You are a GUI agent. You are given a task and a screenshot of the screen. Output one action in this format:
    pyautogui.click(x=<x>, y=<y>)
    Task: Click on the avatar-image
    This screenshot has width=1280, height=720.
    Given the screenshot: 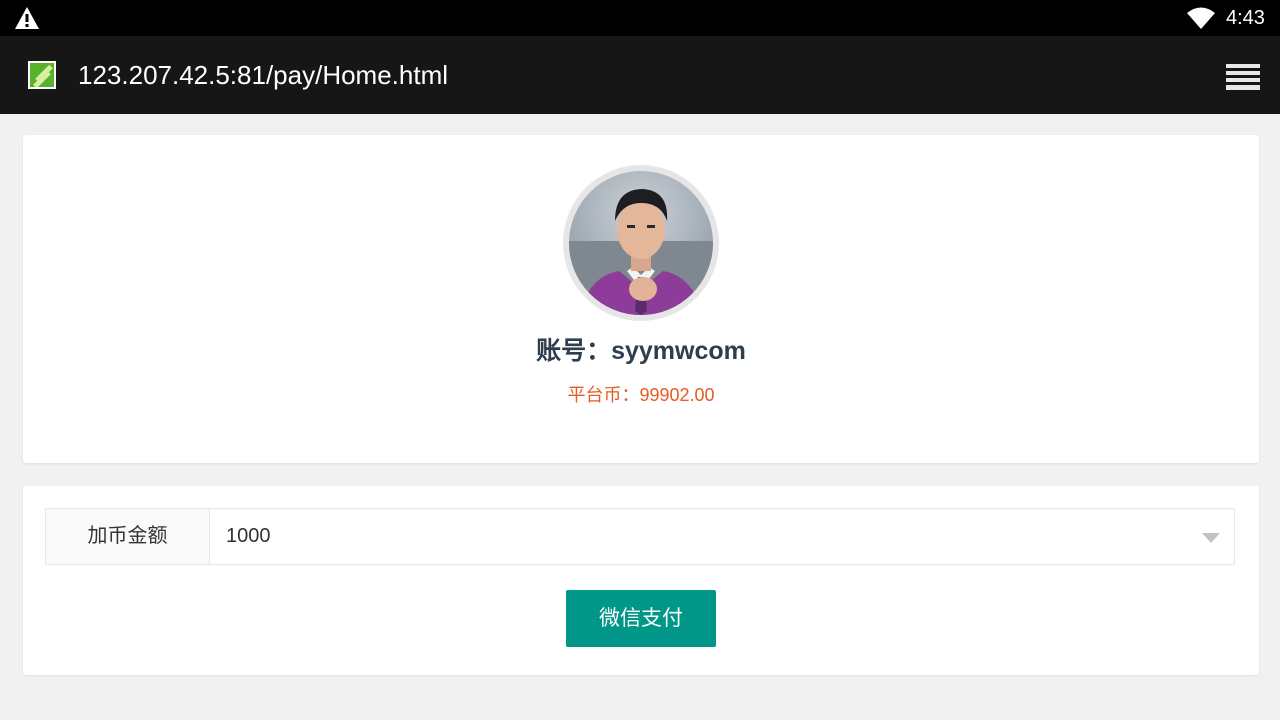 What is the action you would take?
    pyautogui.click(x=641, y=252)
    